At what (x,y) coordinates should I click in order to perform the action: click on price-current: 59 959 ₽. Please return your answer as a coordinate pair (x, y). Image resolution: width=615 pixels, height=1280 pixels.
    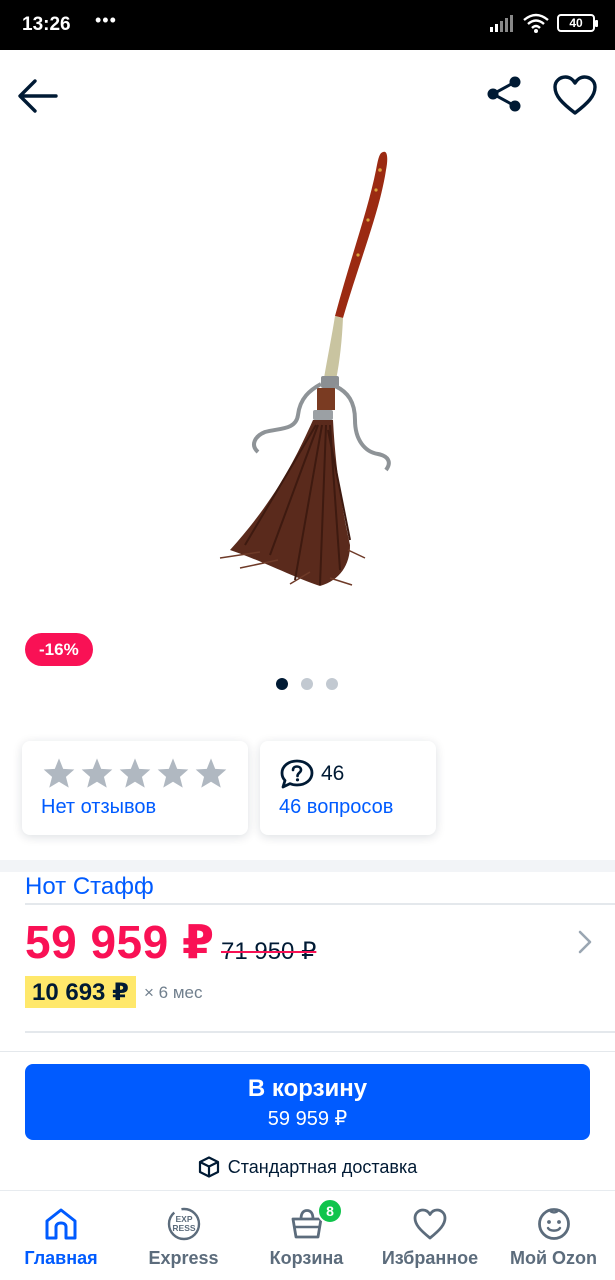
    Looking at the image, I should click on (120, 942).